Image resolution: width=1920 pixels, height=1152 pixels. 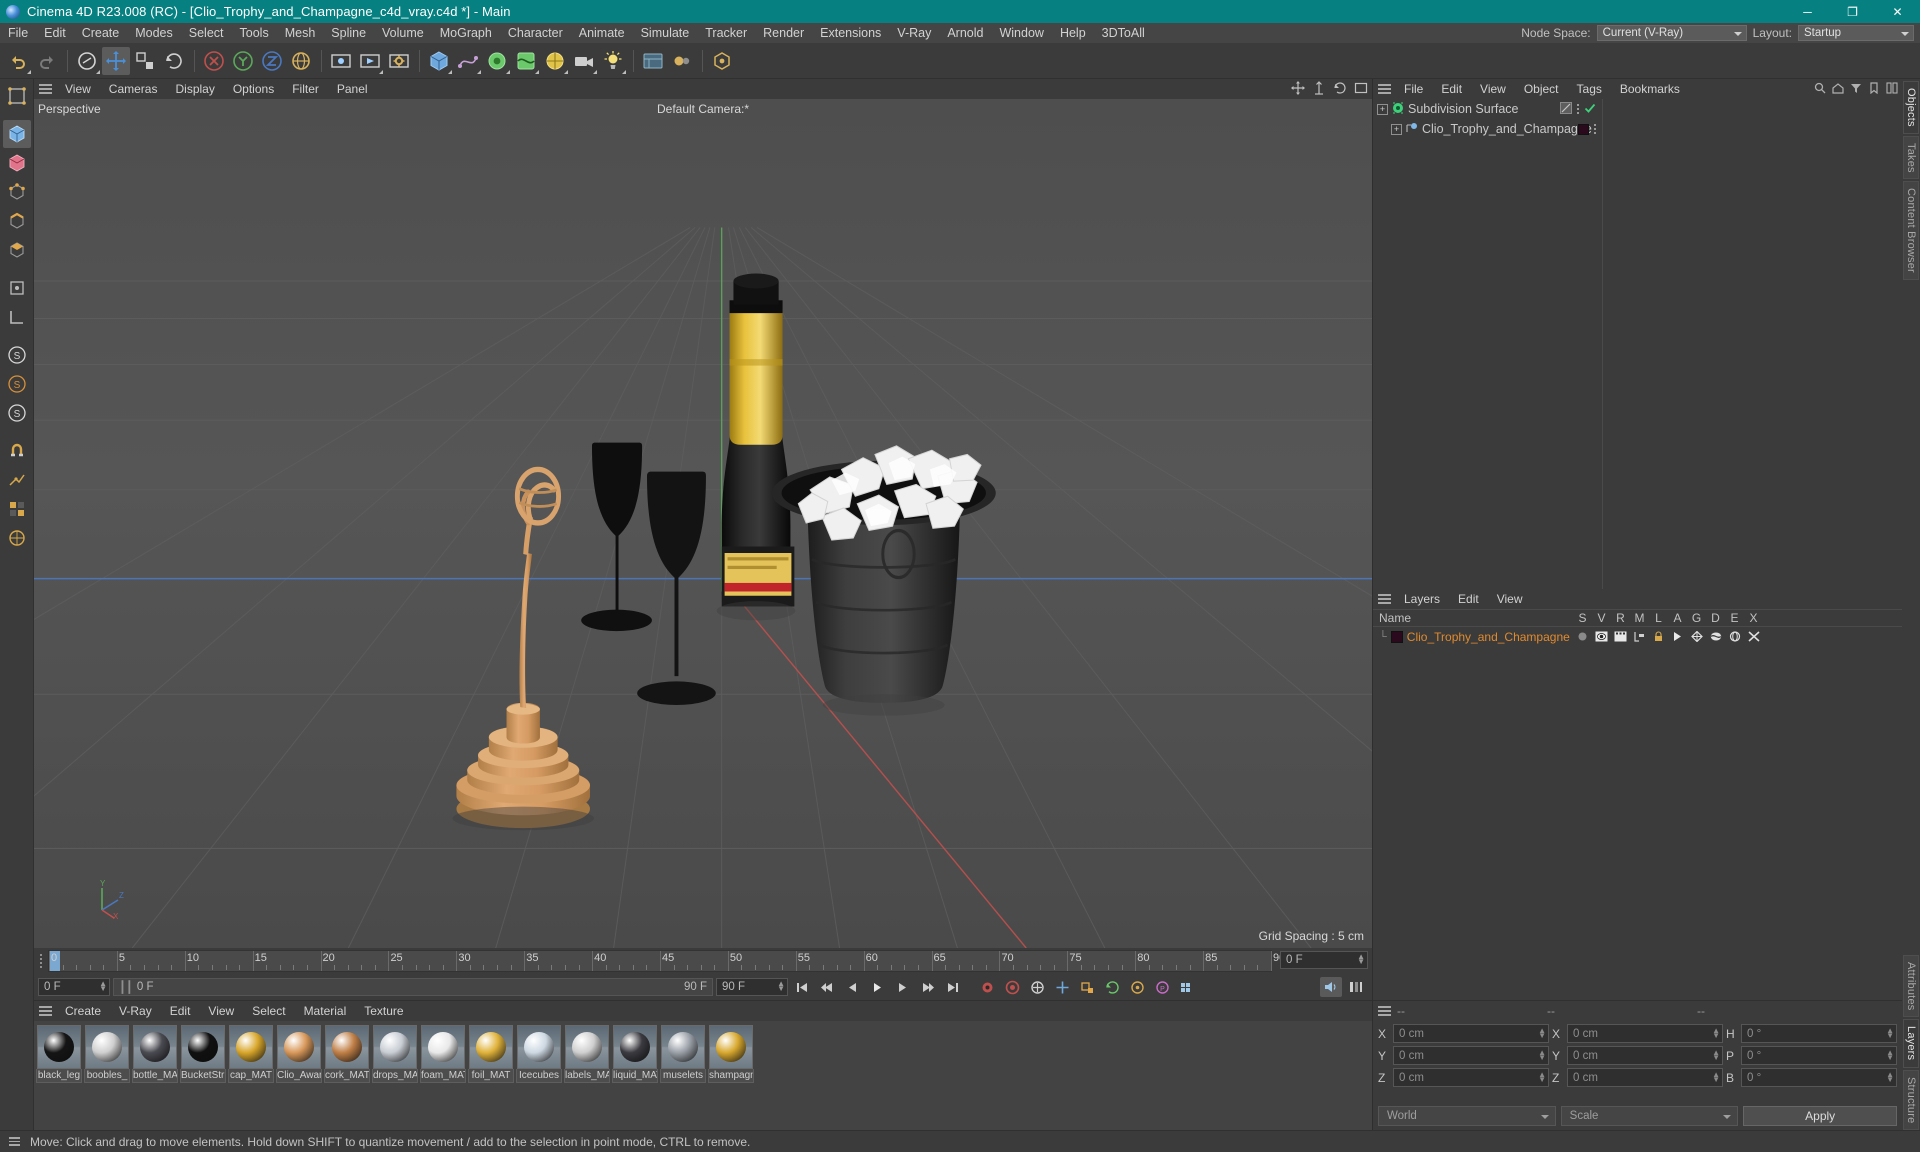 What do you see at coordinates (41, 961) in the screenshot?
I see `timeline-grip-icon` at bounding box center [41, 961].